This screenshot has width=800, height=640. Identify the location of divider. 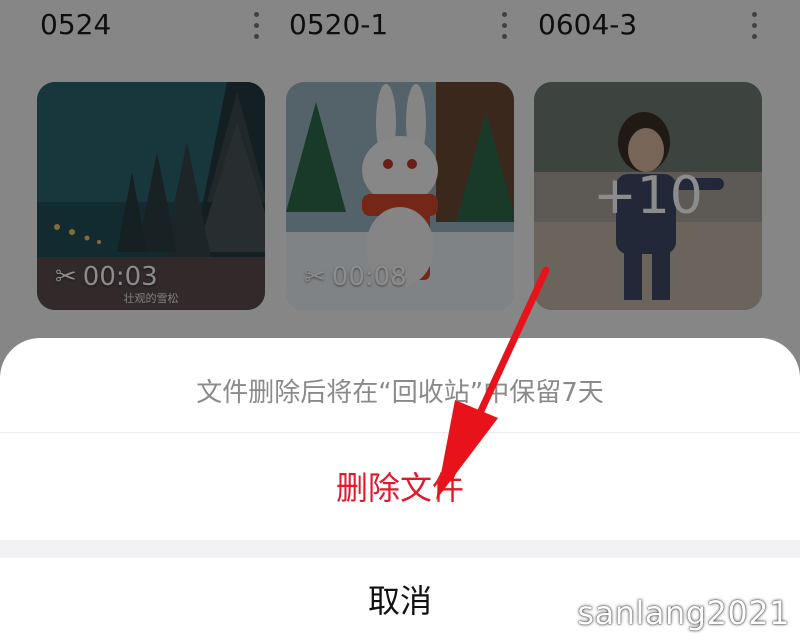
(400, 432).